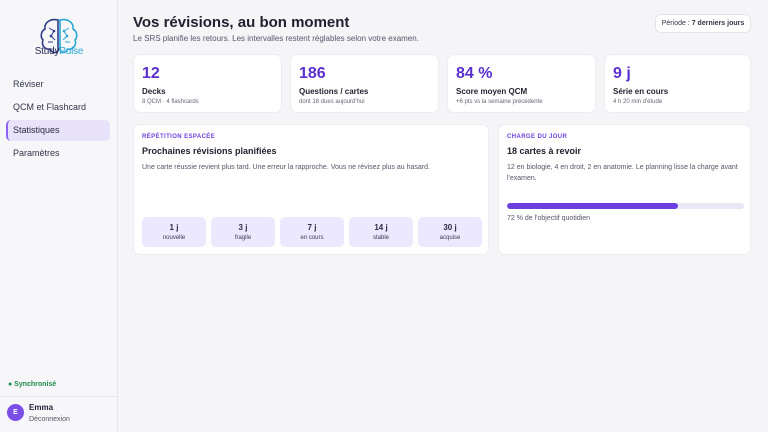 This screenshot has width=768, height=432. Describe the element at coordinates (381, 227) in the screenshot. I see `step-days: 14 j` at that location.